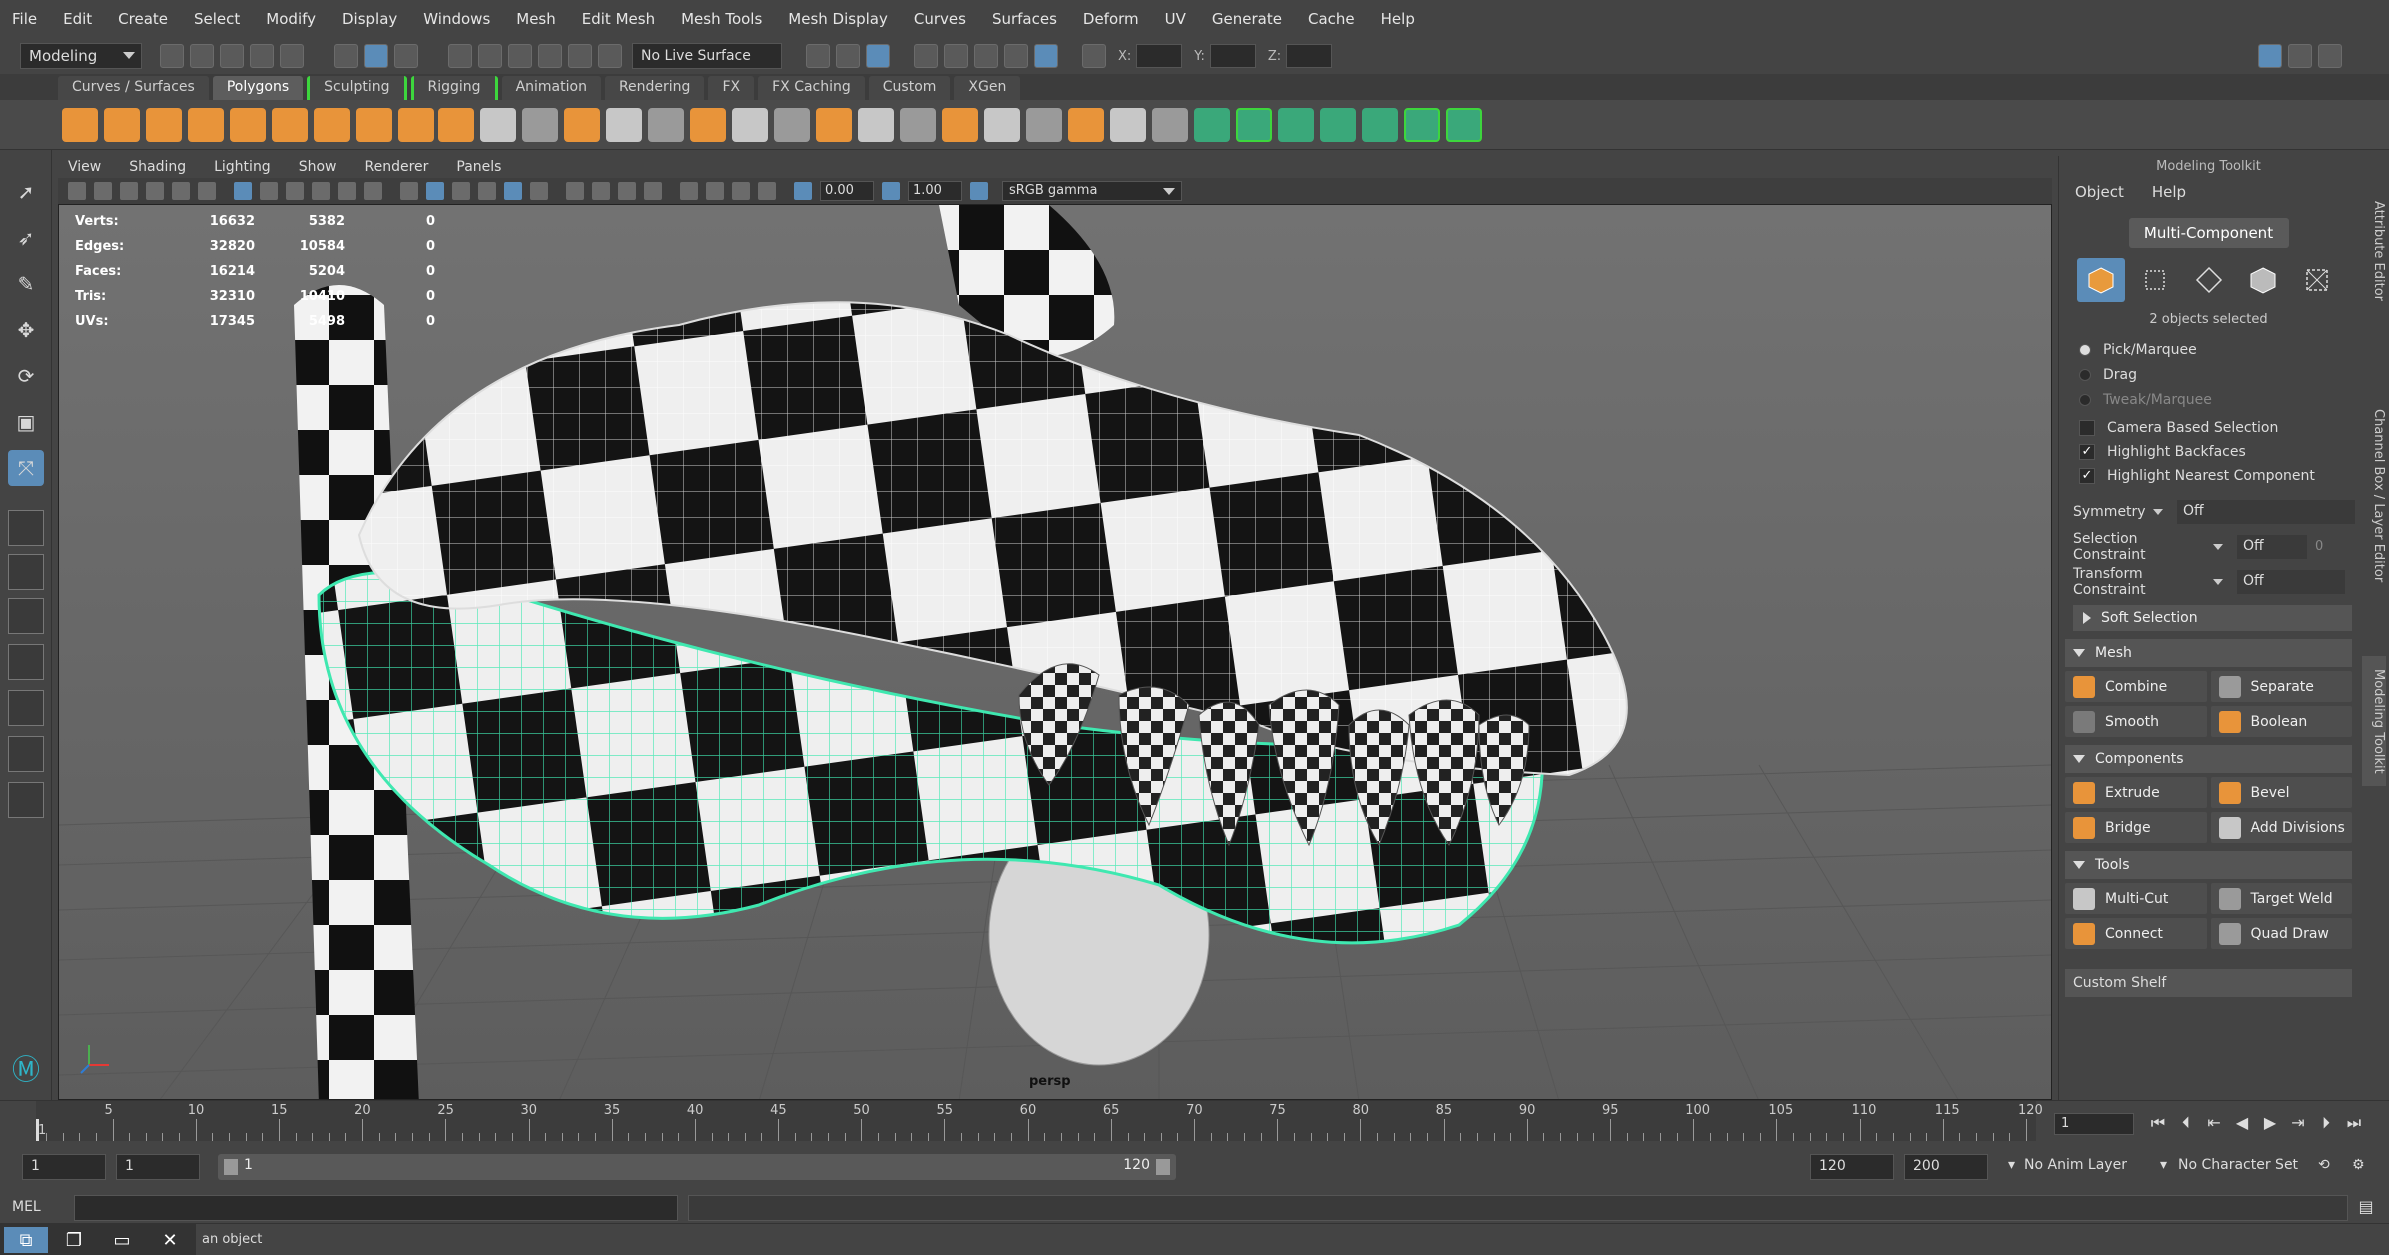  Describe the element at coordinates (1170, 125) in the screenshot. I see `quad-draw-icon` at that location.